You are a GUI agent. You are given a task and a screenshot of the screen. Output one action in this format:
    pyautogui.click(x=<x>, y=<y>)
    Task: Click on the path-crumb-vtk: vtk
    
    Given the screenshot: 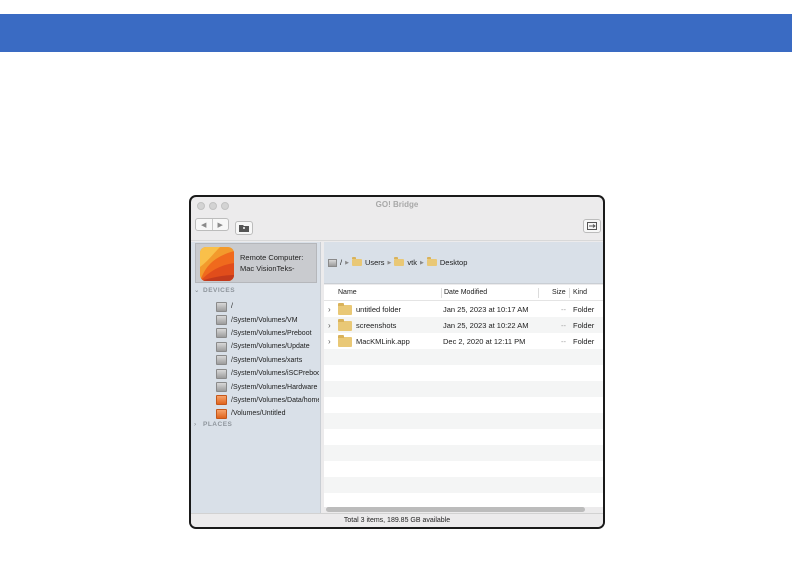 What is the action you would take?
    pyautogui.click(x=405, y=262)
    